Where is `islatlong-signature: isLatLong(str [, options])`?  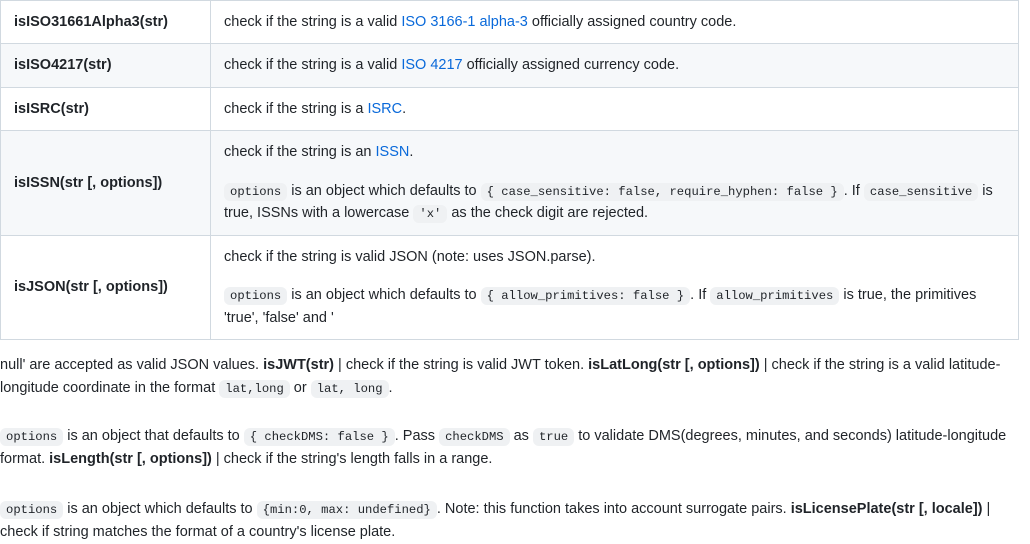 islatlong-signature: isLatLong(str [, options]) is located at coordinates (674, 365).